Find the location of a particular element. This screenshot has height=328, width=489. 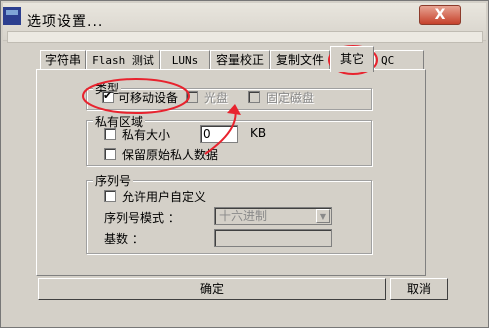

annotation-arrowhead is located at coordinates (234, 109).